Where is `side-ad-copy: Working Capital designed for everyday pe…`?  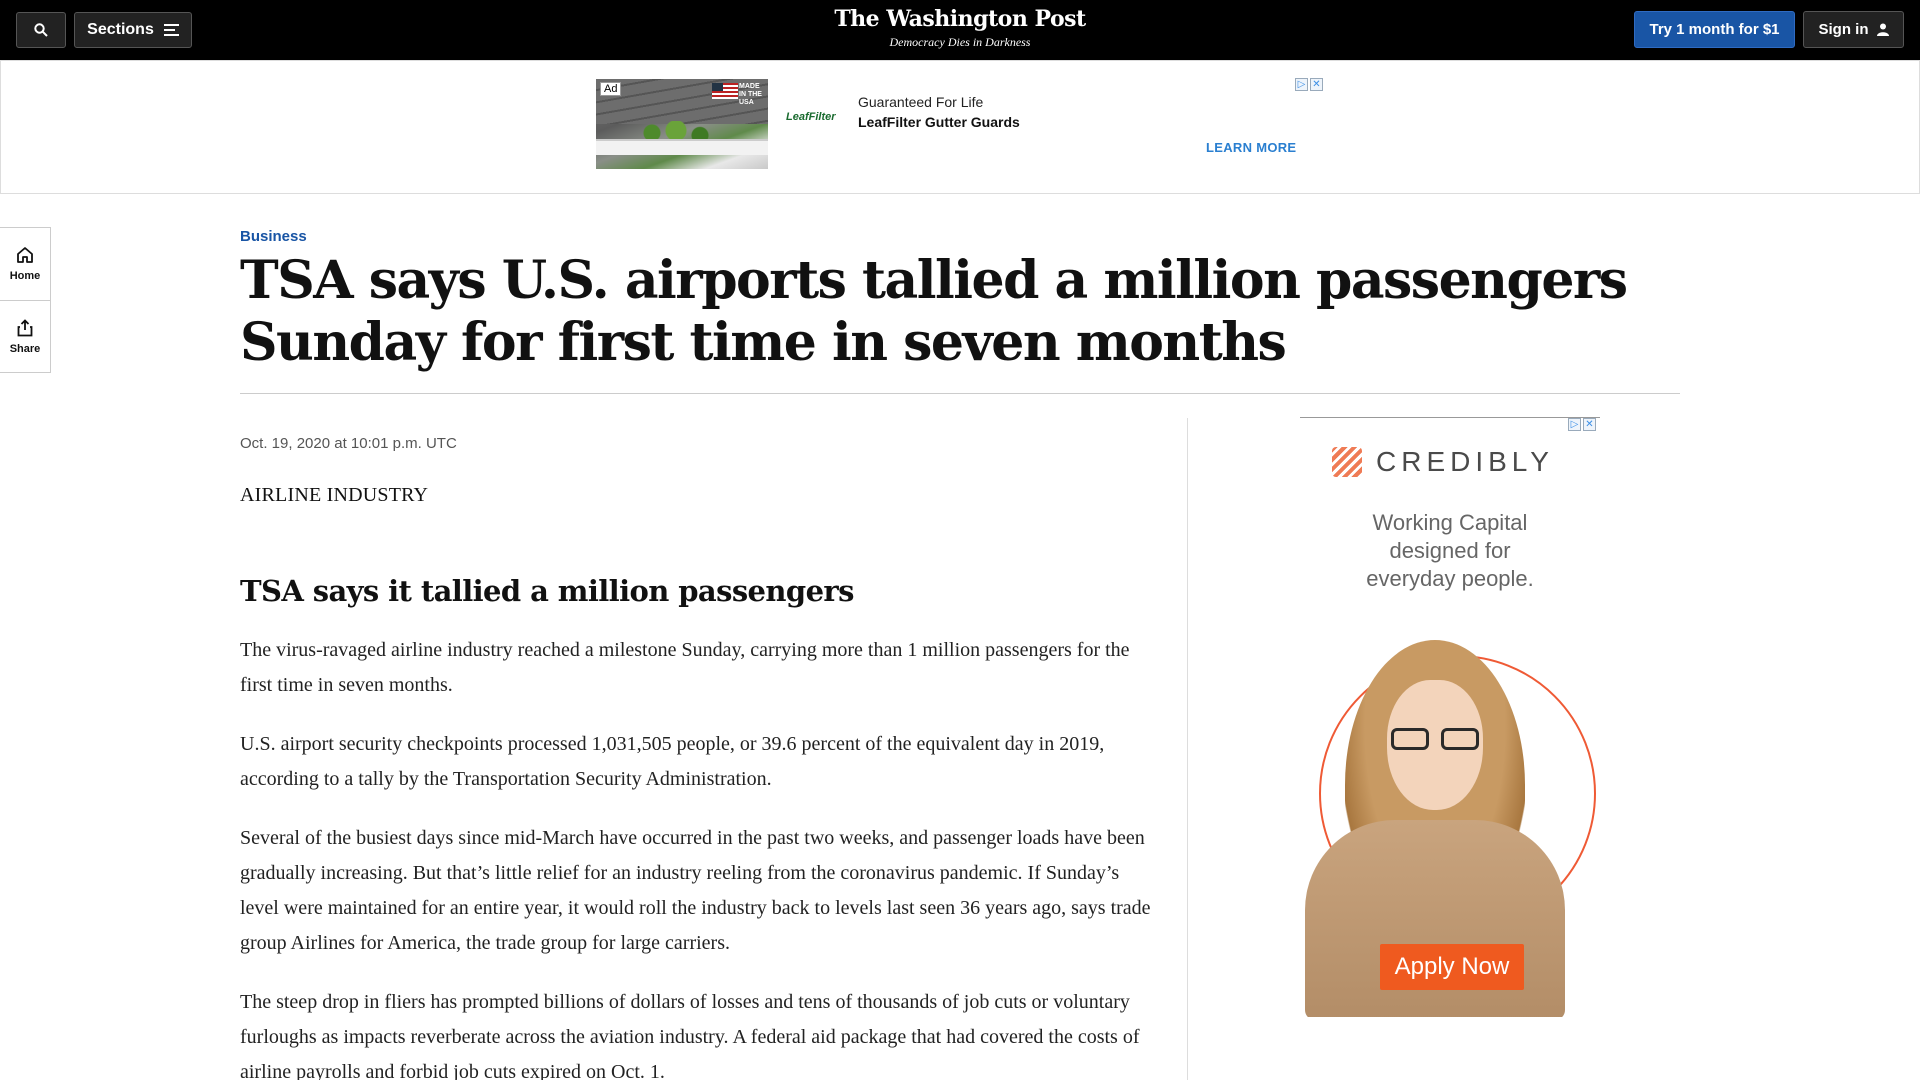
side-ad-copy: Working Capital designed for everyday pe… is located at coordinates (1450, 551).